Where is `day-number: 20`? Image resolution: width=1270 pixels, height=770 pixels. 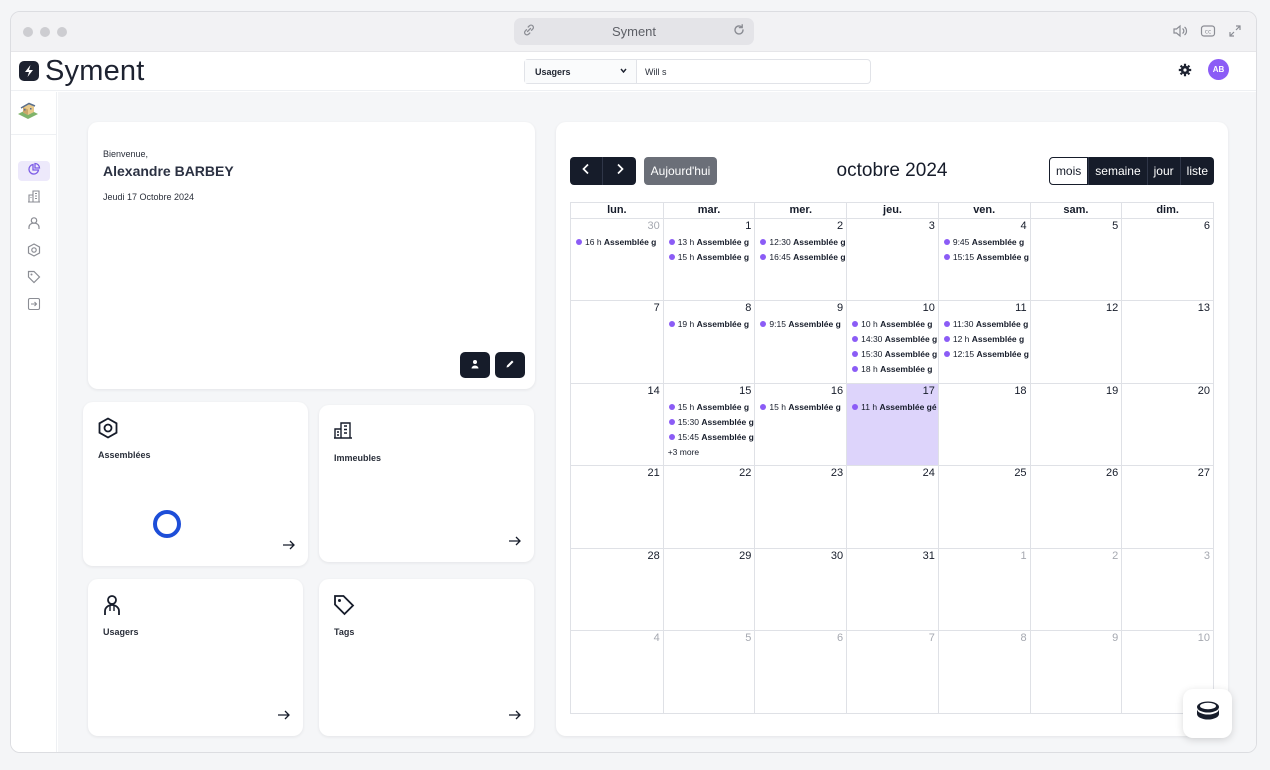 day-number: 20 is located at coordinates (1167, 392).